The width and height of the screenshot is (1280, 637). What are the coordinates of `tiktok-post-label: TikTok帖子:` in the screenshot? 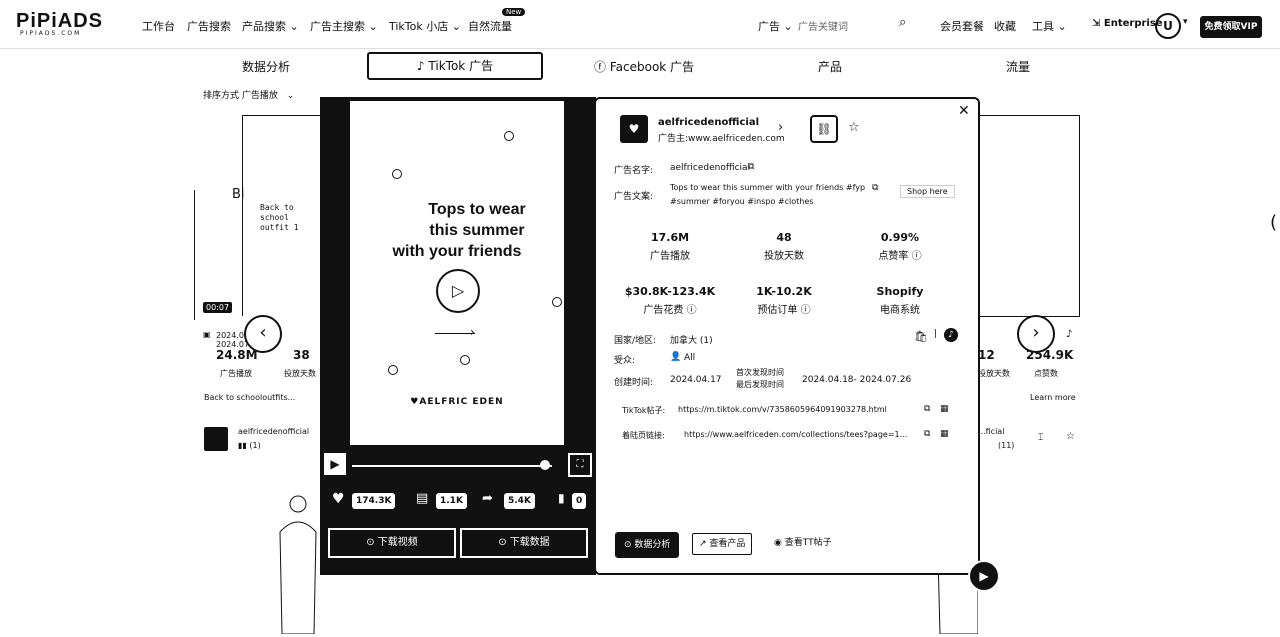 It's located at (644, 410).